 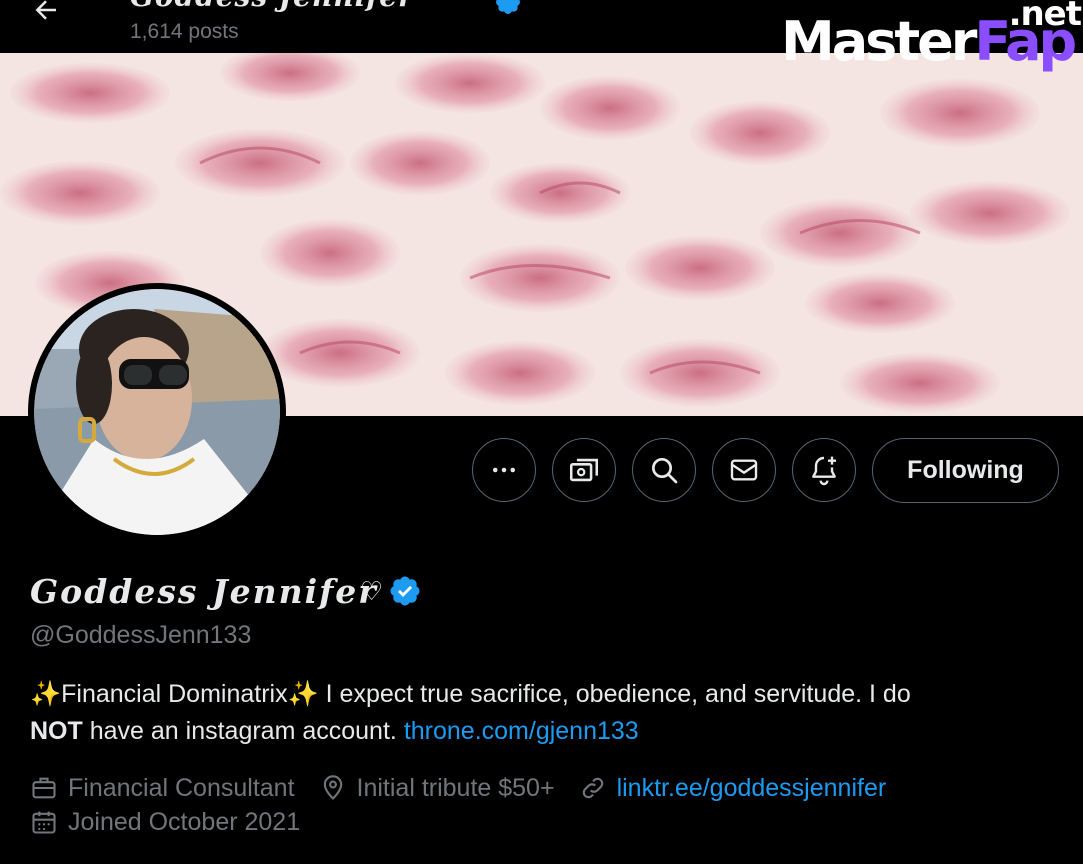 What do you see at coordinates (243, 731) in the screenshot?
I see `bio-line-2: have an instagram account.` at bounding box center [243, 731].